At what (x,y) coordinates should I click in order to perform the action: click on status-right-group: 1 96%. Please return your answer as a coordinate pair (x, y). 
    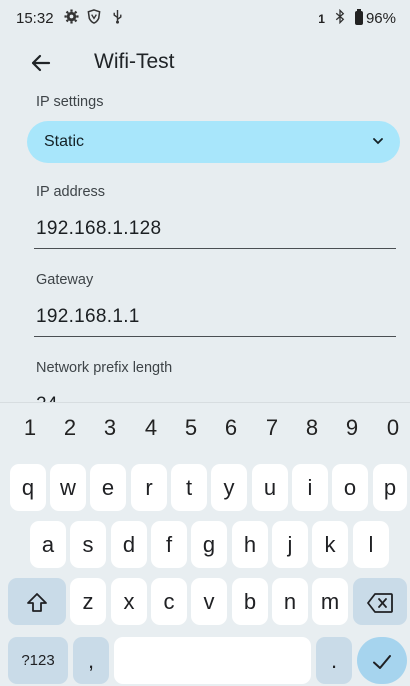
    Looking at the image, I should click on (357, 18).